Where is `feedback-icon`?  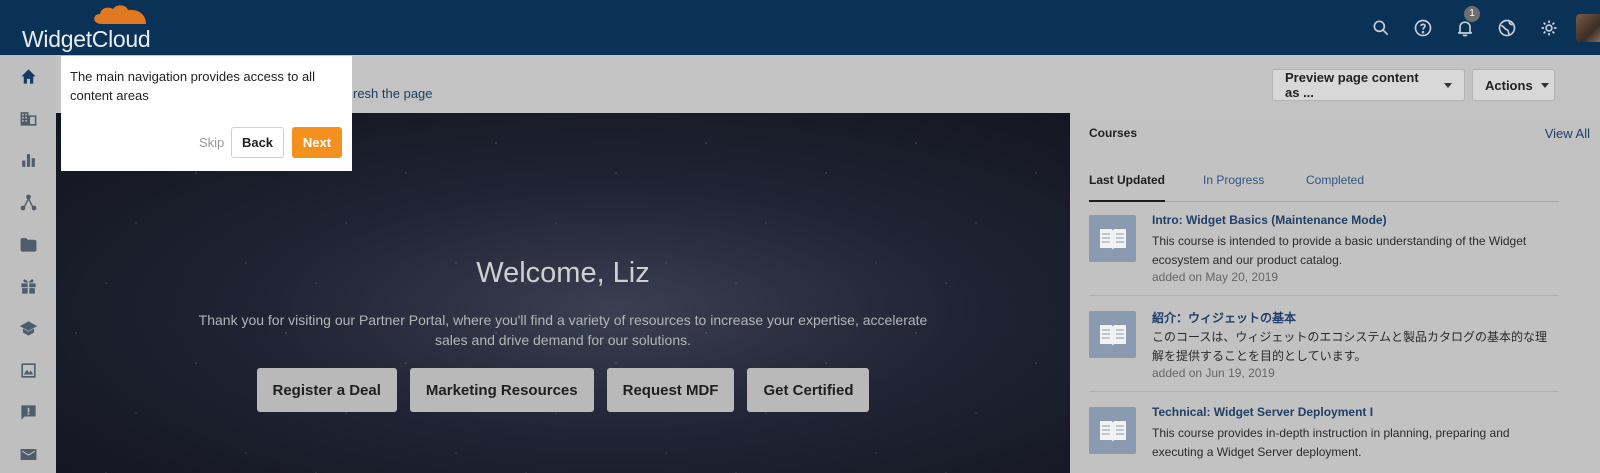
feedback-icon is located at coordinates (28, 412).